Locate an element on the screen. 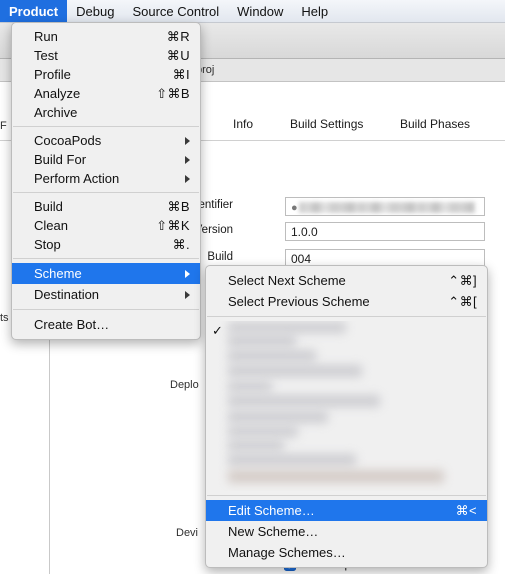  menu-item-clean-shortcut: ⇧⌘K is located at coordinates (173, 225).